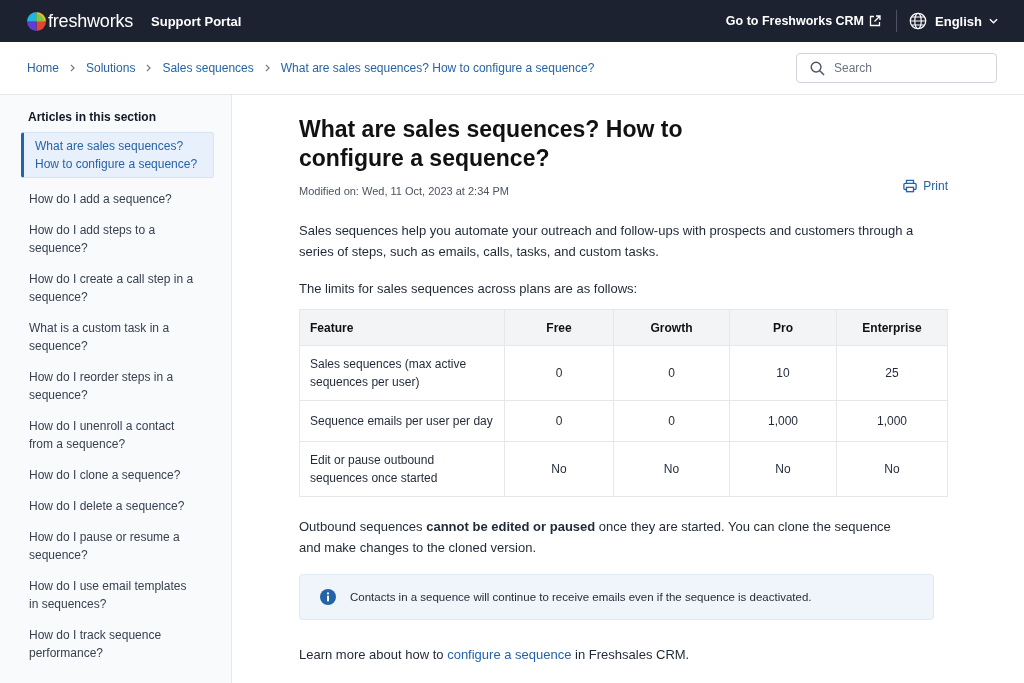 The image size is (1024, 683). I want to click on sidebar-article-link: How do I add a sequence?, so click(112, 199).